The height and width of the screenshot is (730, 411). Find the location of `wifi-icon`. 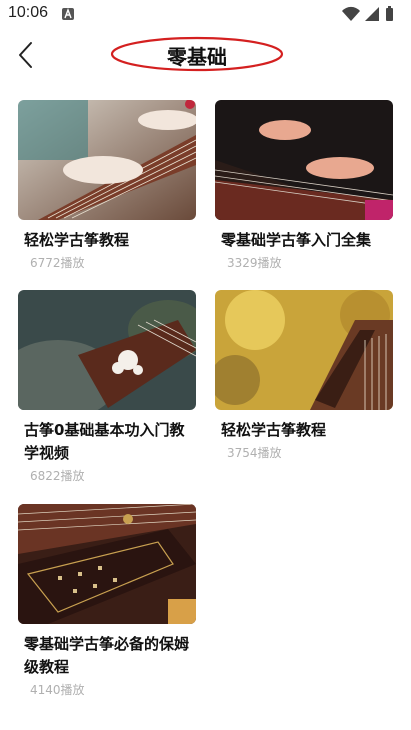

wifi-icon is located at coordinates (351, 13).